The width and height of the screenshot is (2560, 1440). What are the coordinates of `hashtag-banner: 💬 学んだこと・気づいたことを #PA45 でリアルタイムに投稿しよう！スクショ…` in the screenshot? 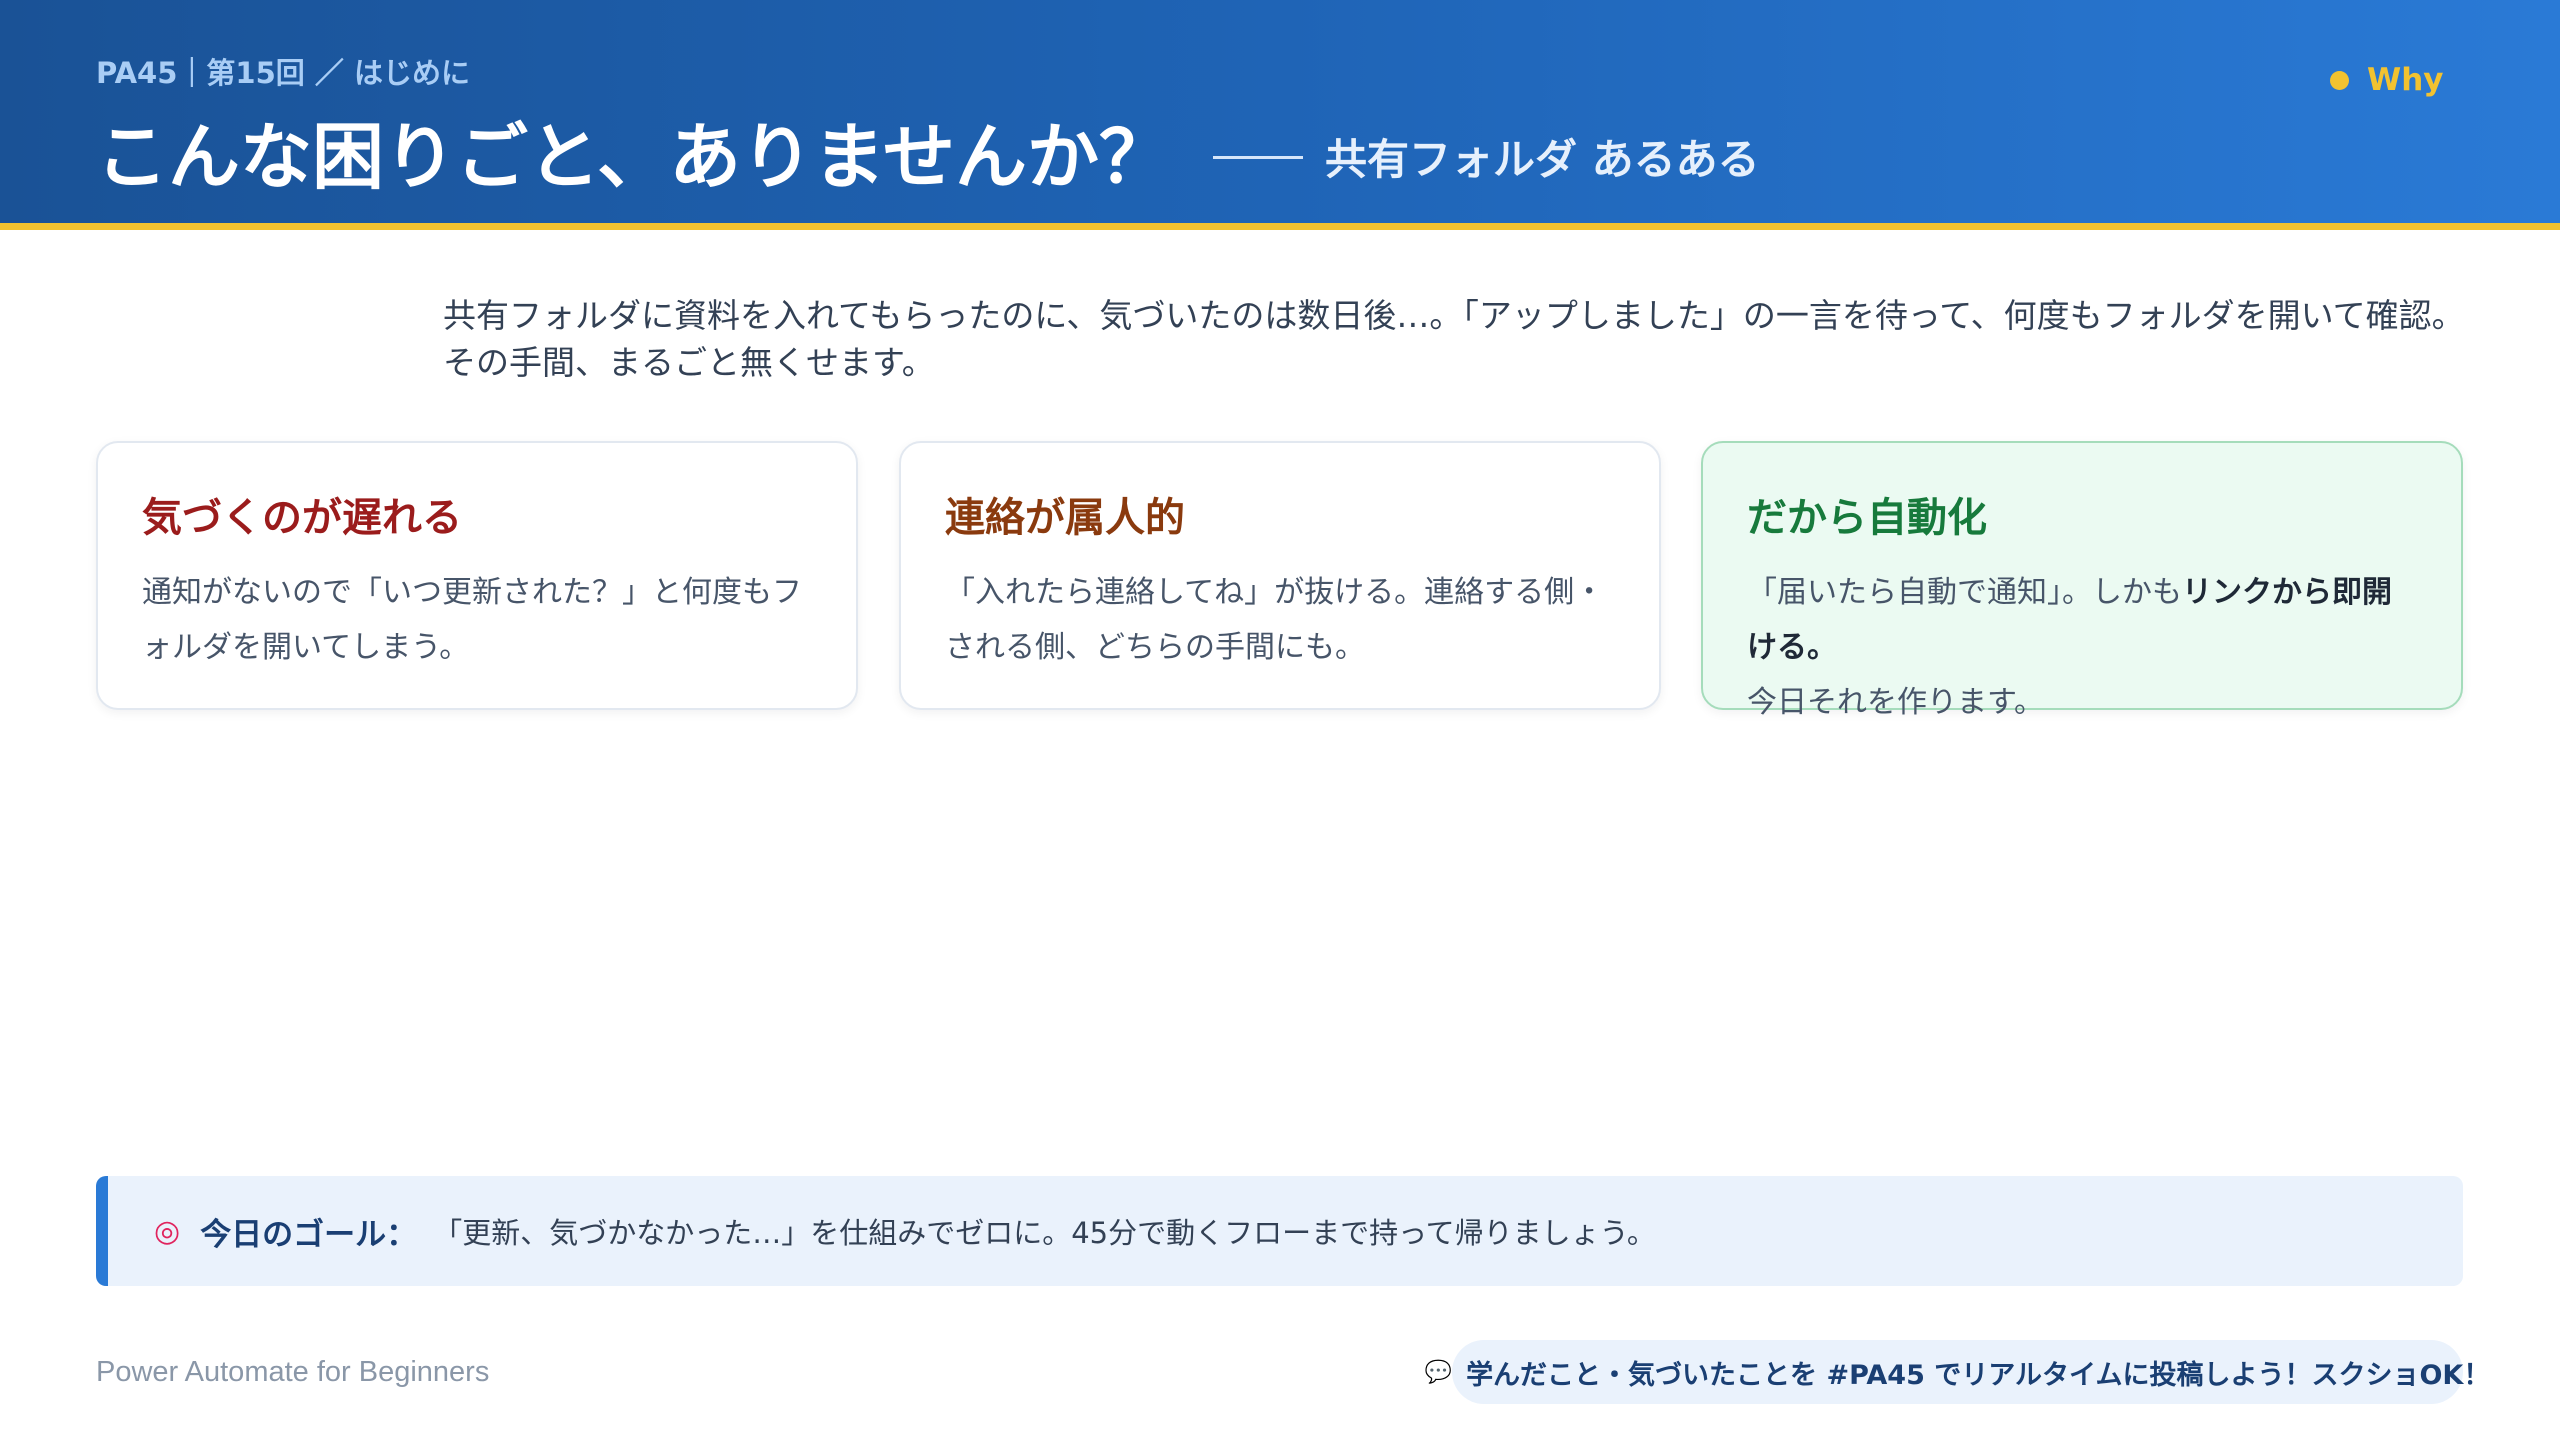 It's located at (1957, 1372).